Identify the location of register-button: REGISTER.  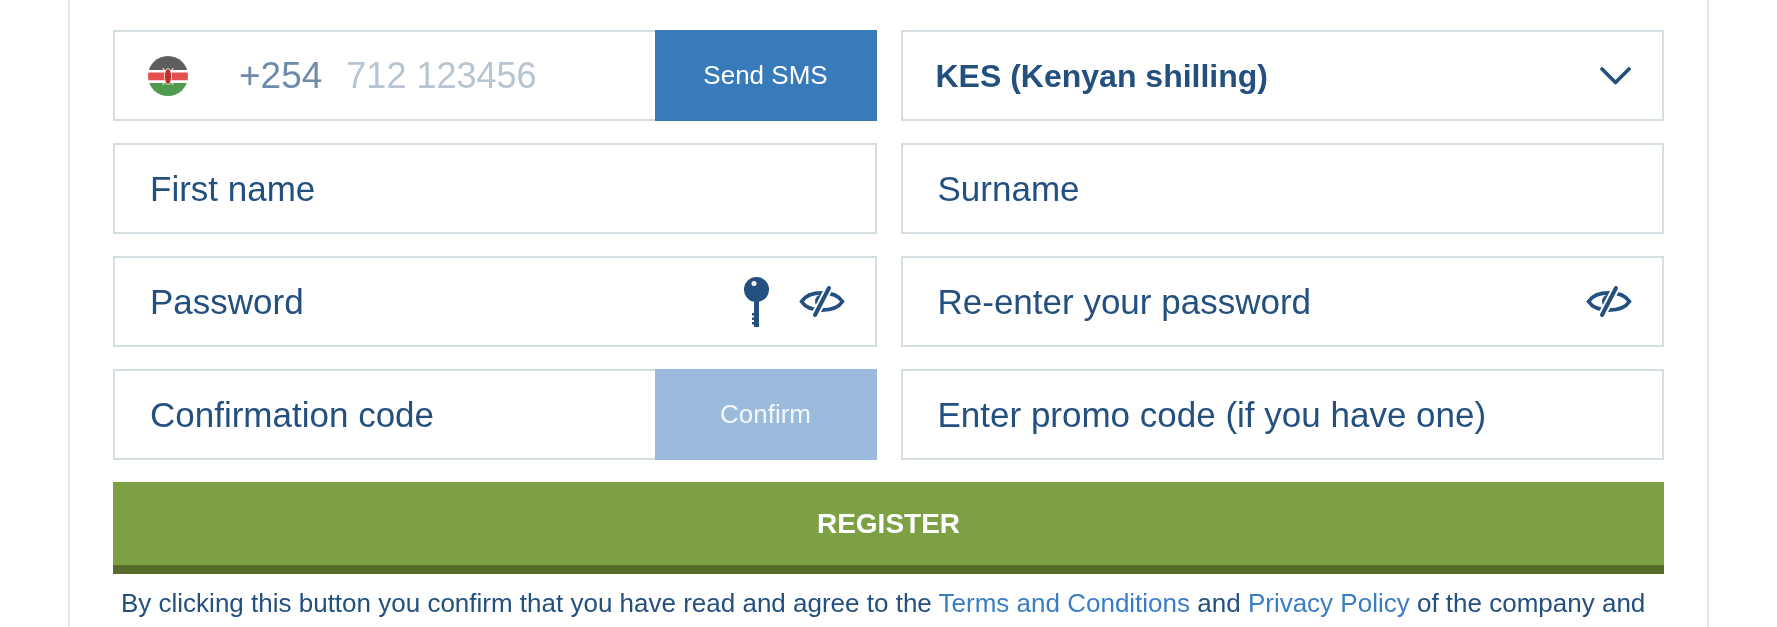
(888, 528).